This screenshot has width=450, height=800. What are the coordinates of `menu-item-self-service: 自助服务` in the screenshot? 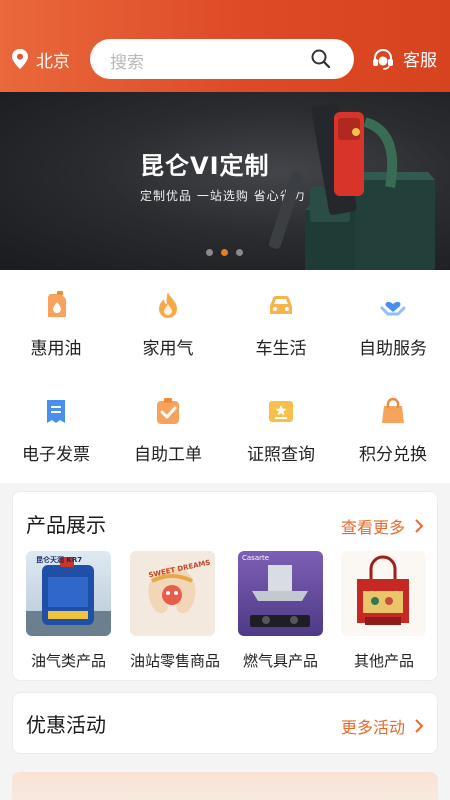 It's located at (393, 315).